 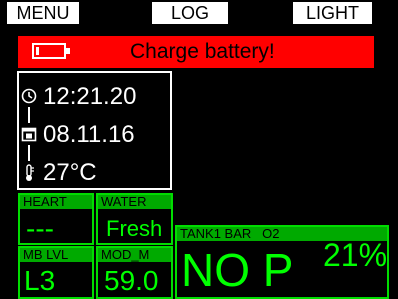 I want to click on alert-message: Charge battery!, so click(x=202, y=51).